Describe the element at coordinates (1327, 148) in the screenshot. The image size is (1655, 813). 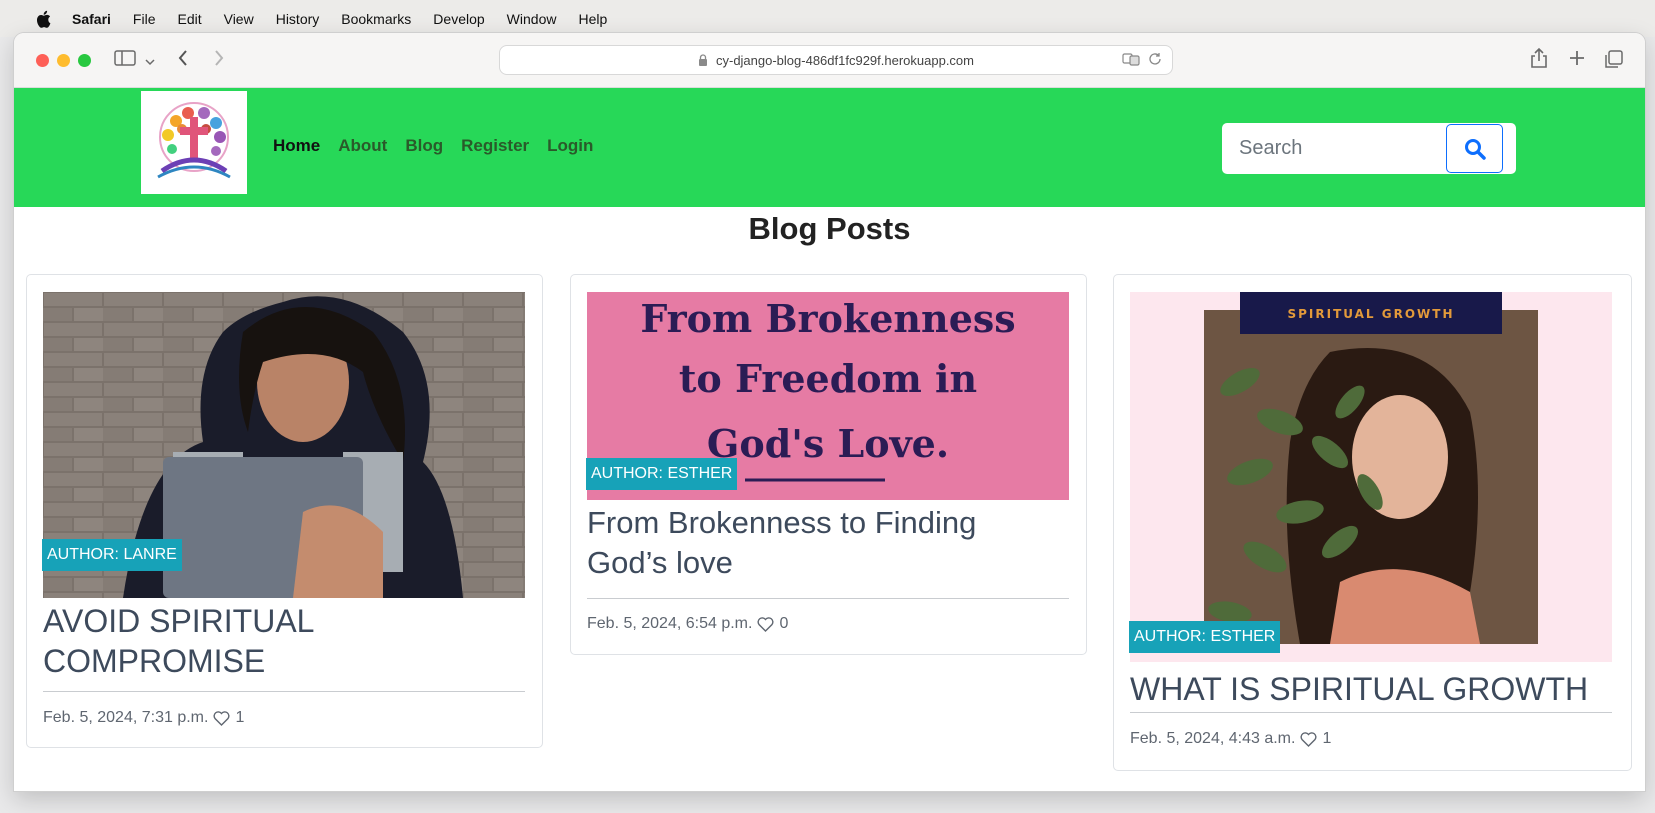
I see `search-input` at that location.